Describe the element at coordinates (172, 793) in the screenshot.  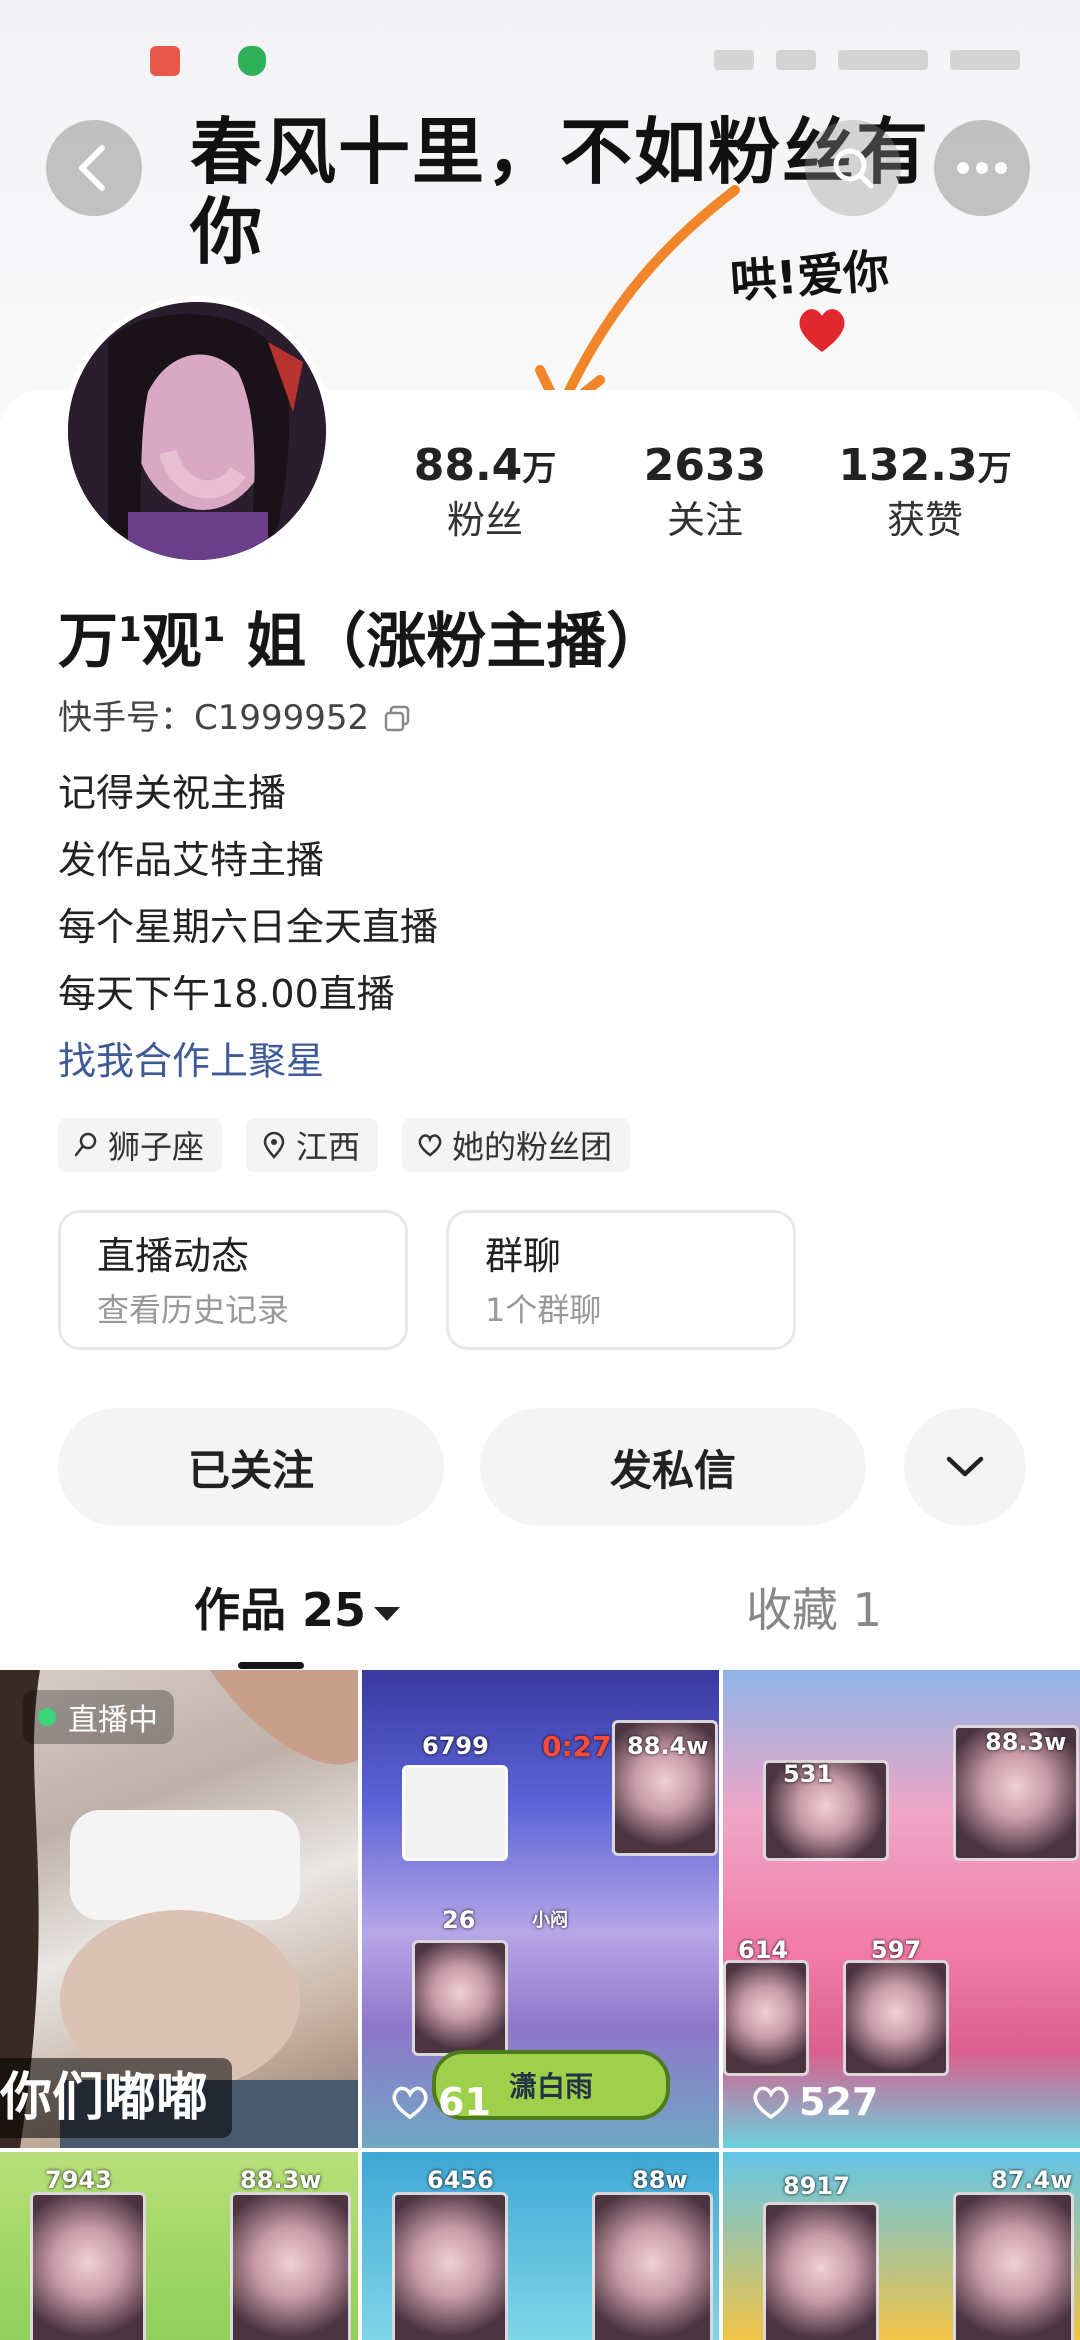
I see `bio-line: 记得关祝主播` at that location.